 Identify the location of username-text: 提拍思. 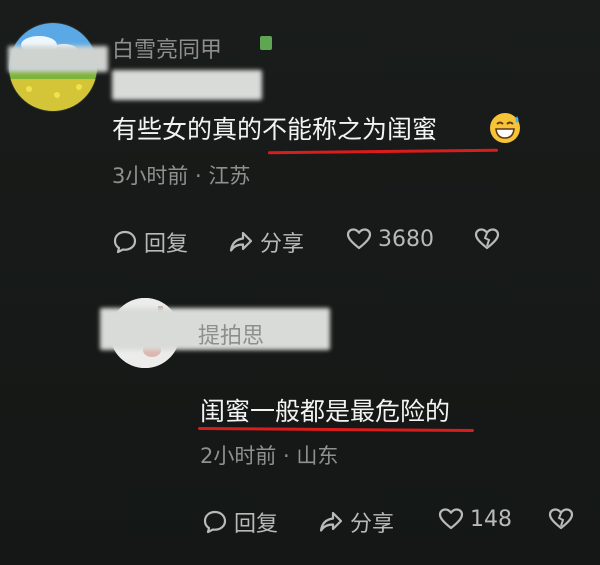
(231, 336).